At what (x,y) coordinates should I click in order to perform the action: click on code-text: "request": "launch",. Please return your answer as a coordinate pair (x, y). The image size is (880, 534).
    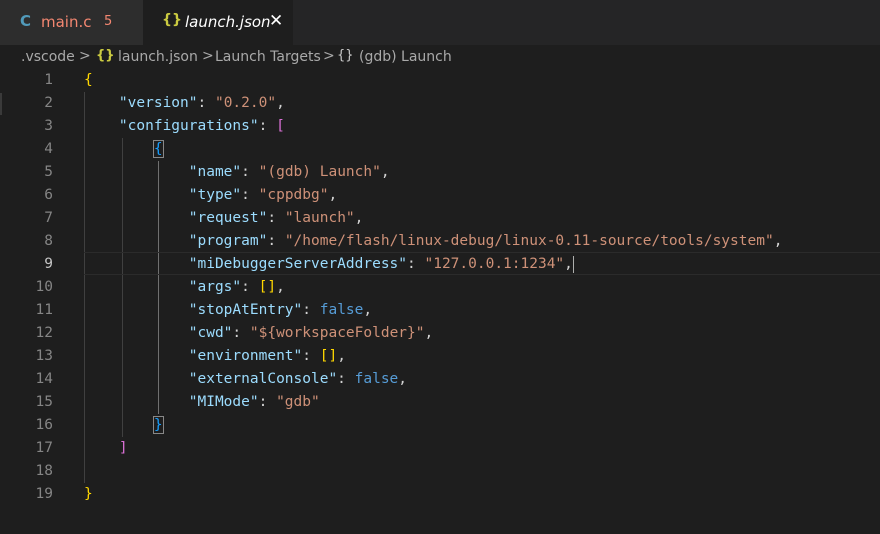
    Looking at the image, I should click on (276, 218).